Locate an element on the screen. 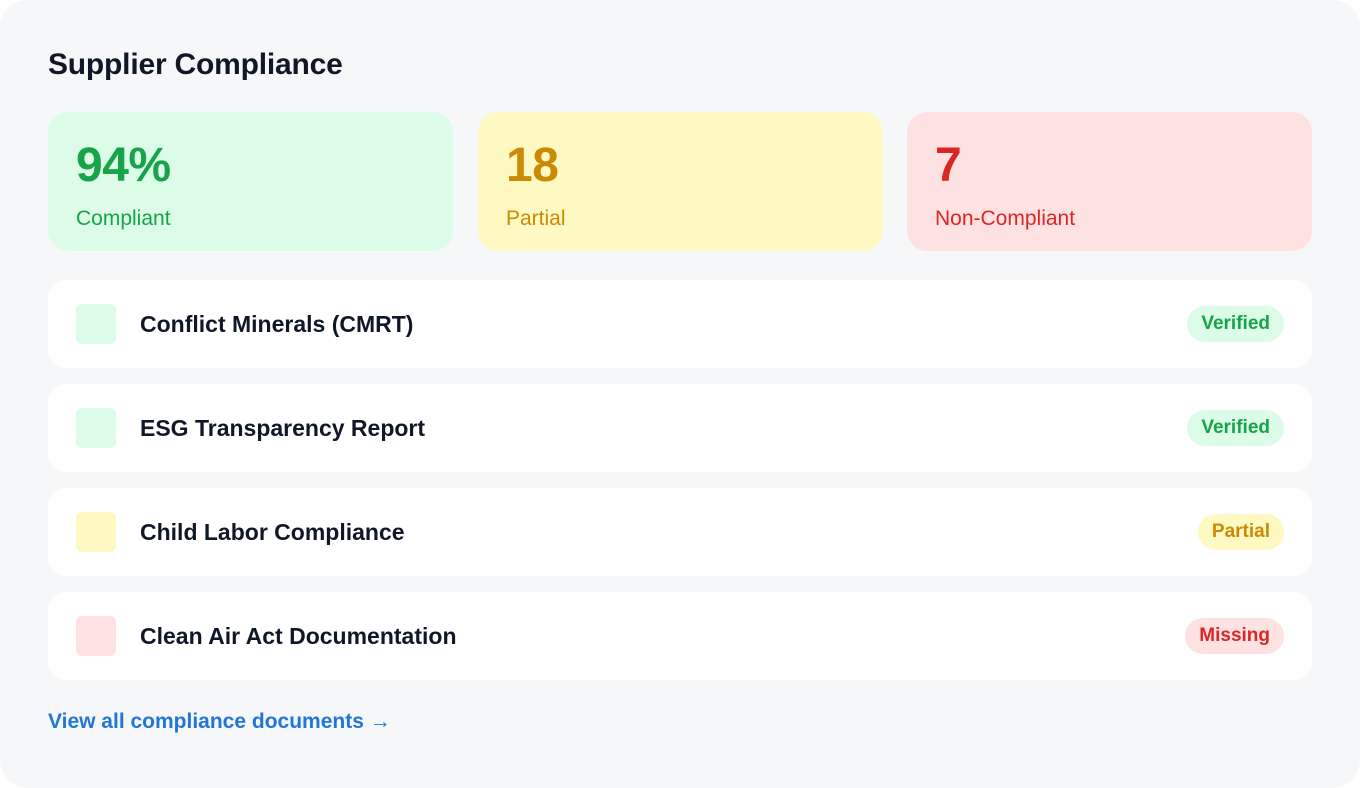 The width and height of the screenshot is (1360, 788). stat-label: Partial is located at coordinates (536, 218).